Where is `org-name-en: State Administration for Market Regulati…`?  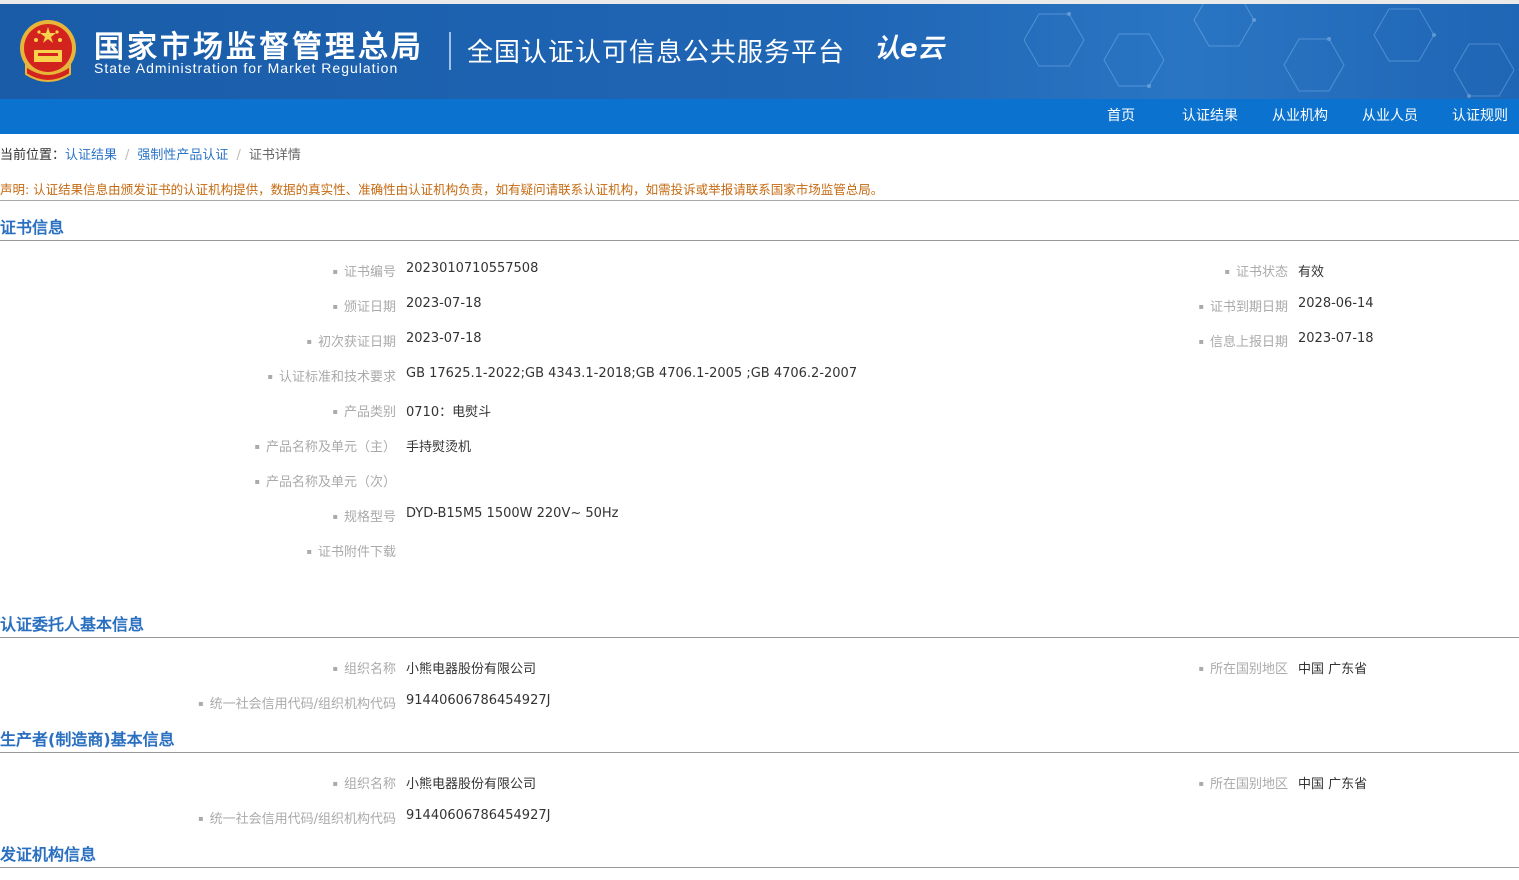 org-name-en: State Administration for Market Regulati… is located at coordinates (246, 68).